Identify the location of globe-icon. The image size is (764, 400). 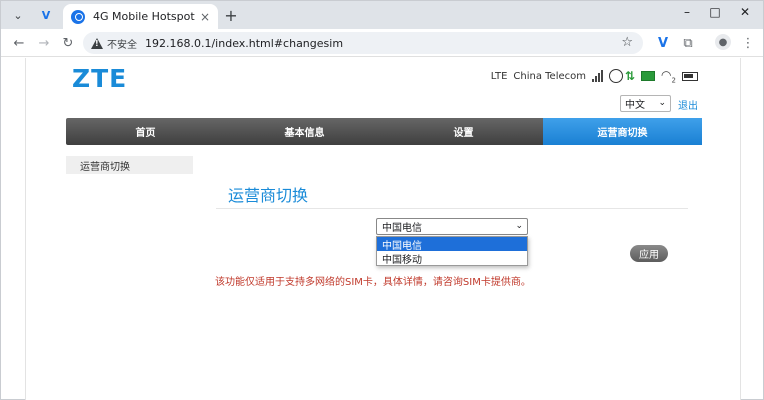
(615, 76).